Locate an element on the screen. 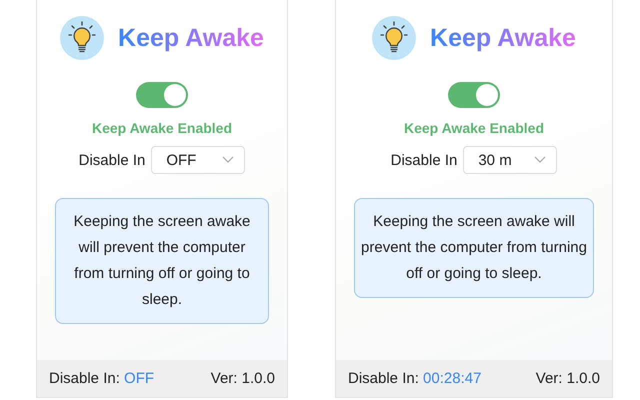 Image resolution: width=640 pixels, height=400 pixels. timer-dropdown: OFF is located at coordinates (198, 160).